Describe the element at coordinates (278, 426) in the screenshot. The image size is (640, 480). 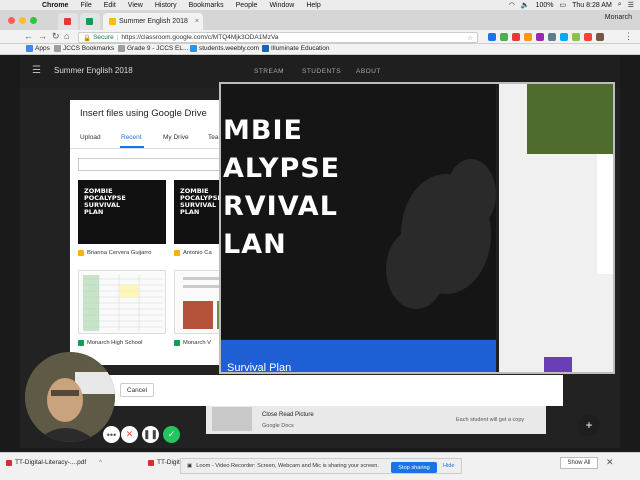
I see `item-source: Google Docs` at that location.